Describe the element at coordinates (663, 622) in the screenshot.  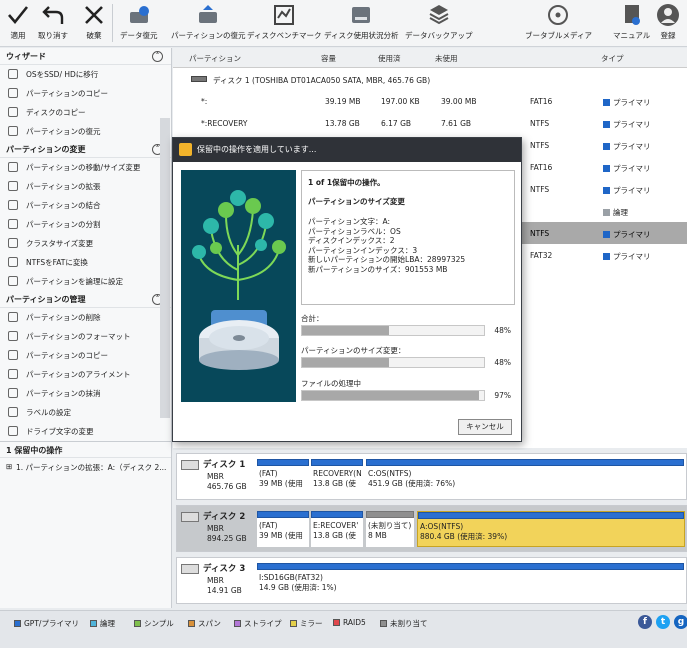
I see `twitter-icon: t` at that location.